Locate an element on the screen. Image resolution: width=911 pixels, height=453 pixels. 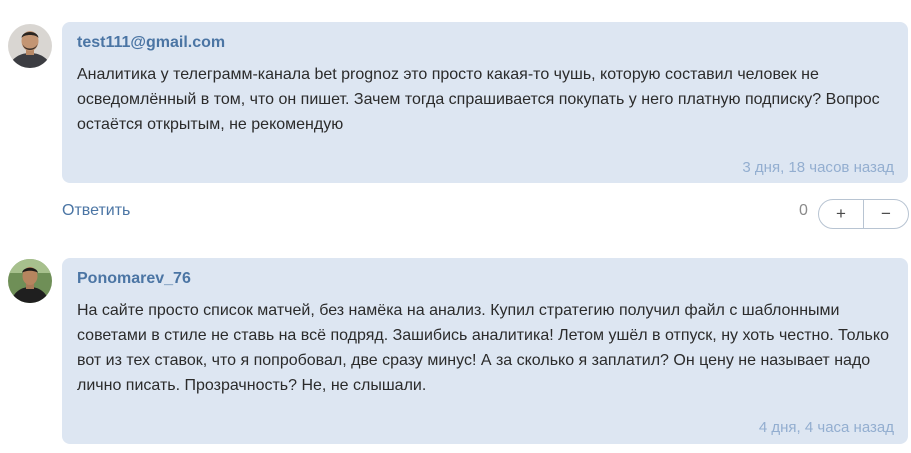
vote-control: + − is located at coordinates (863, 214).